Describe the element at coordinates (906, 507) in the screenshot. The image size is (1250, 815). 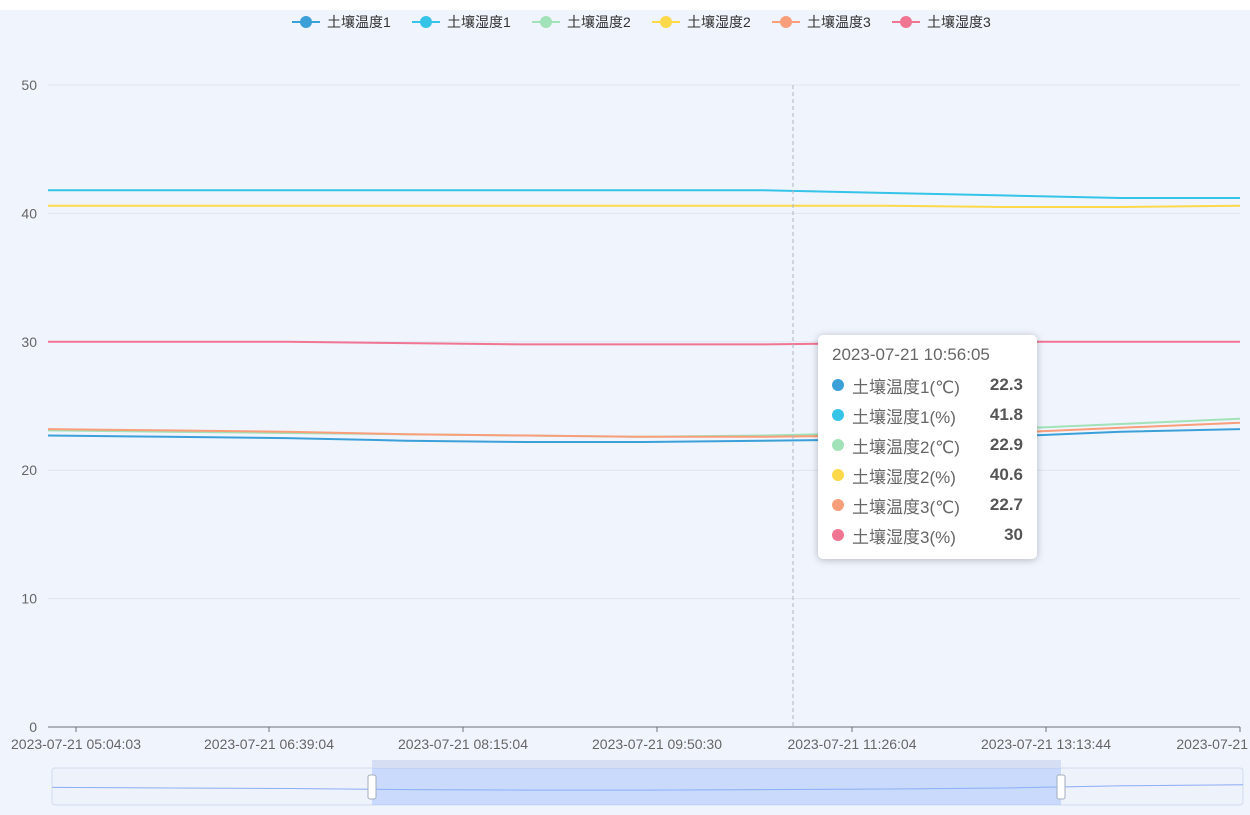
I see `tooltip-label: 土壤温度3(℃)` at that location.